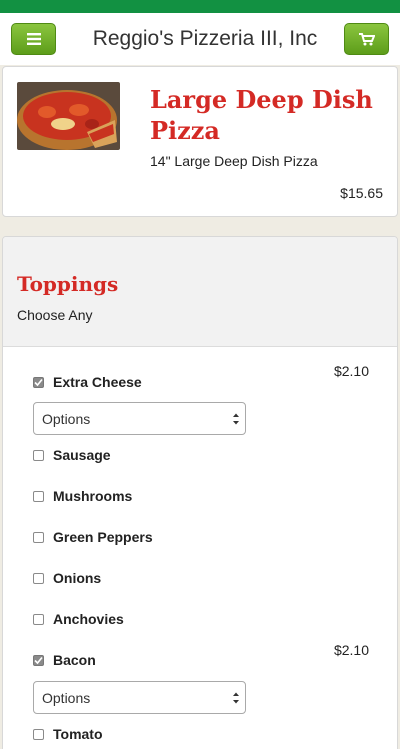 The image size is (400, 749). Describe the element at coordinates (361, 193) in the screenshot. I see `product-price: $15.65` at that location.